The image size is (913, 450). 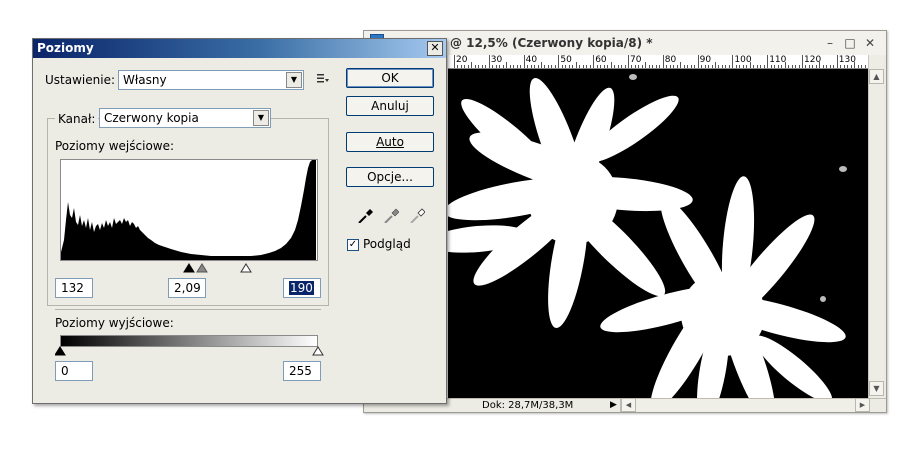 I want to click on vertical-scrollbar: ▲ ▼, so click(x=876, y=226).